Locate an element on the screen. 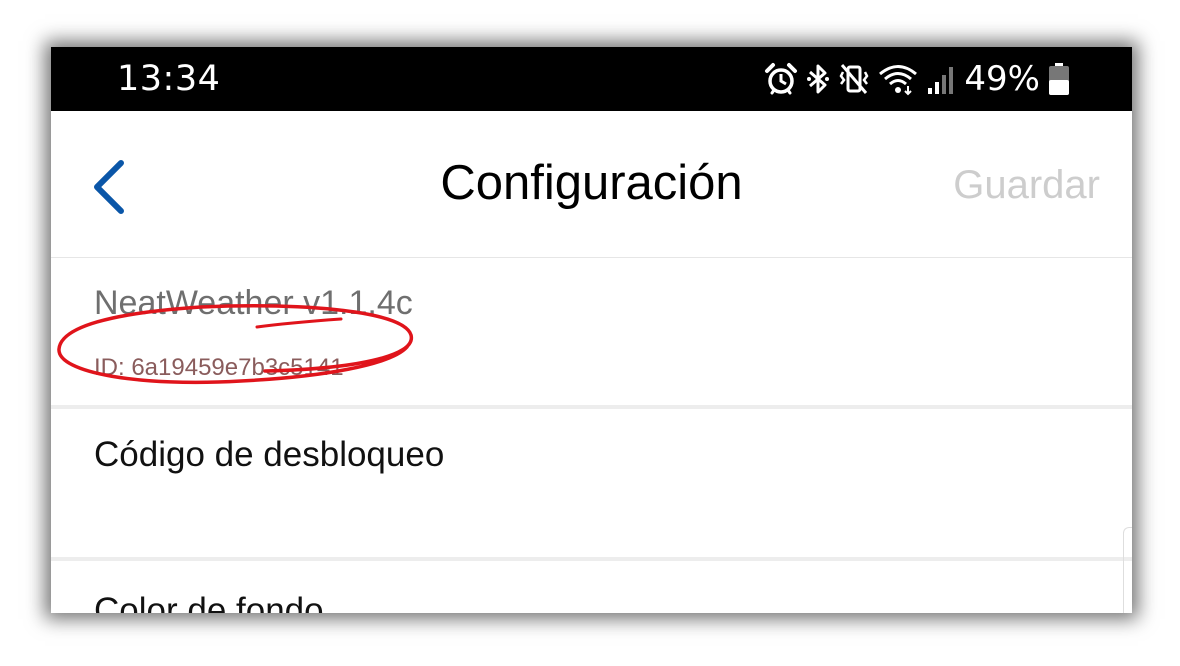 This screenshot has width=1180, height=666. status-bar: 13:34 49% is located at coordinates (591, 79).